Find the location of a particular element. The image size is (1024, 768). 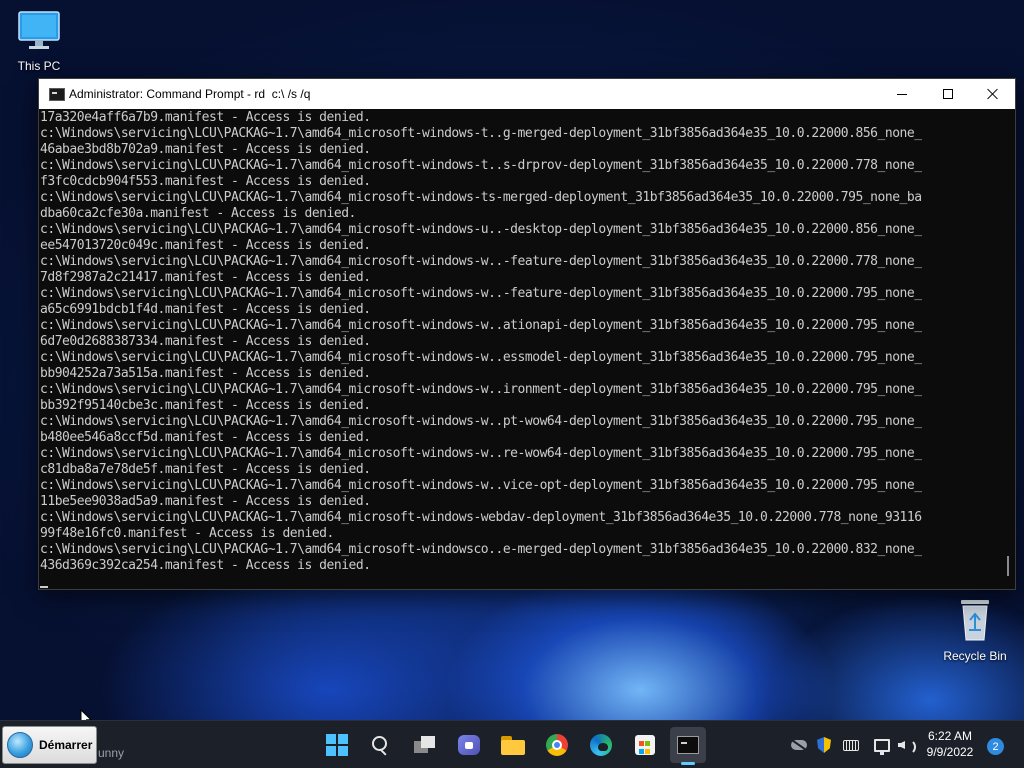

terminal-icon is located at coordinates (688, 745).